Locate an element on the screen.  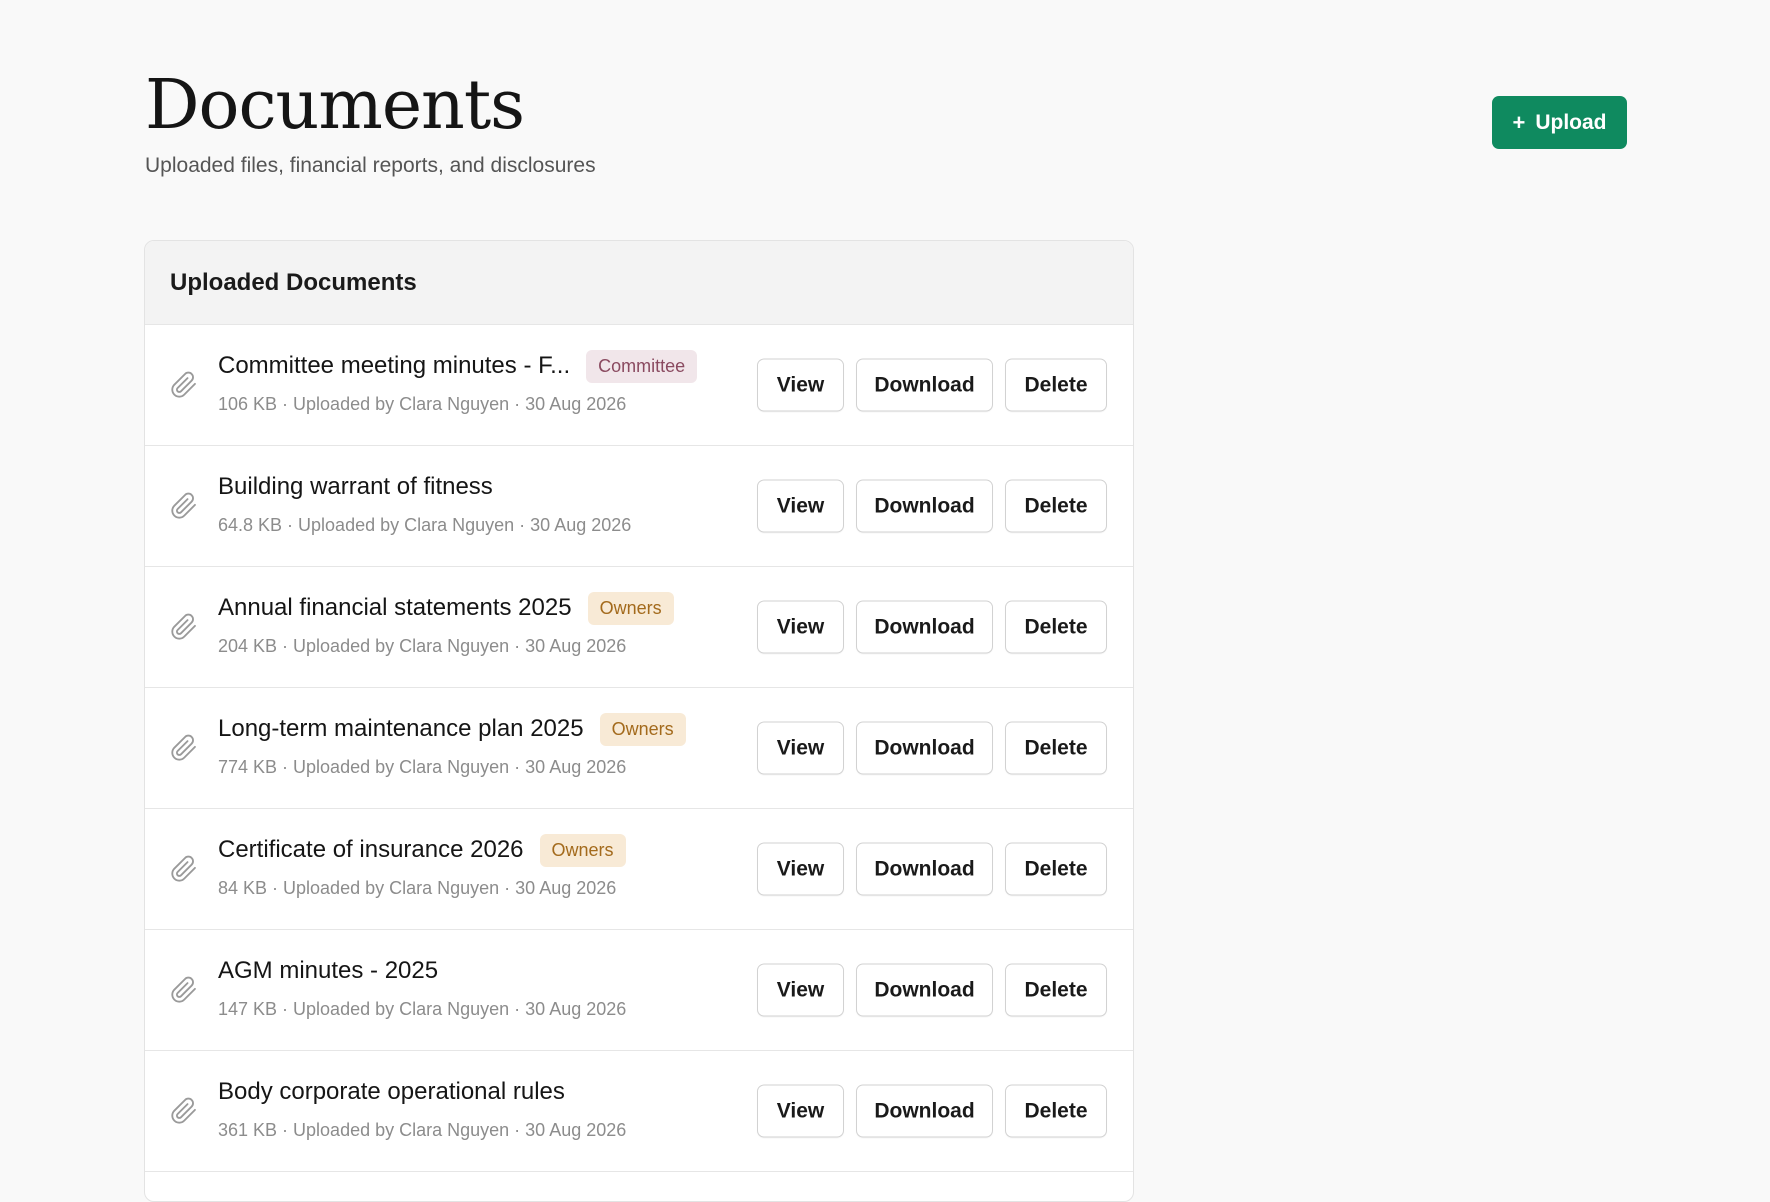
card-header: Uploaded Documents is located at coordinates (639, 283).